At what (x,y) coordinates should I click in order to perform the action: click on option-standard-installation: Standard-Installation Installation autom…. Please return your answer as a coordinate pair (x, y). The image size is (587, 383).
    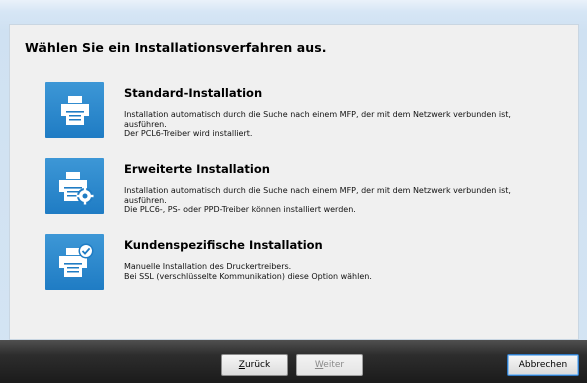
    Looking at the image, I should click on (310, 112).